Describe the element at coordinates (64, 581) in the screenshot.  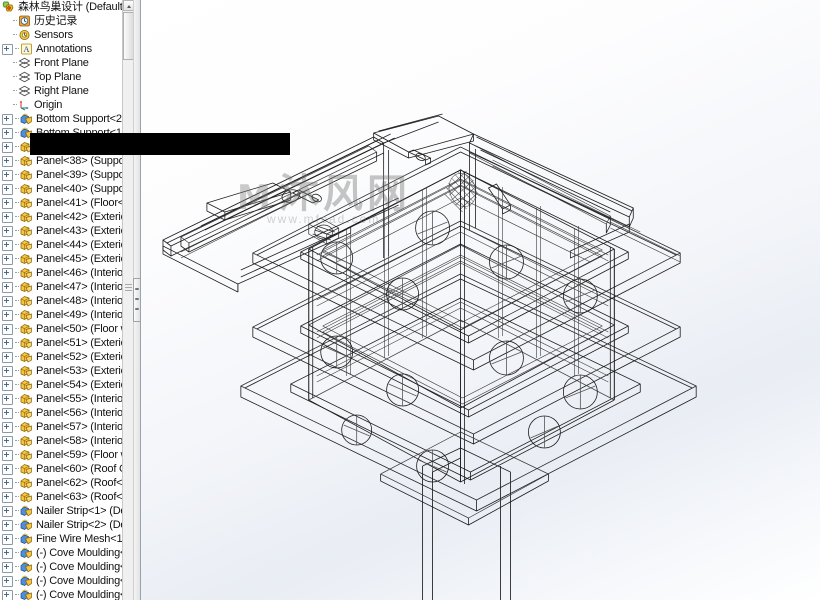
I see `tree-item: (-) Cove Moulding<6>` at that location.